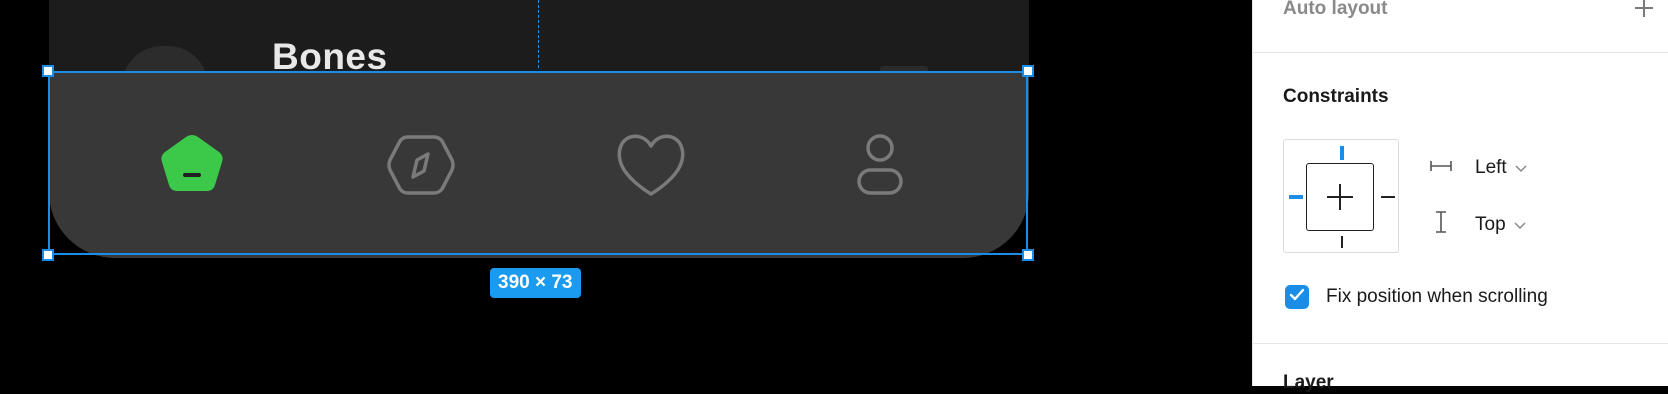 This screenshot has width=1668, height=394. I want to click on horizontal-constraint-icon, so click(1441, 168).